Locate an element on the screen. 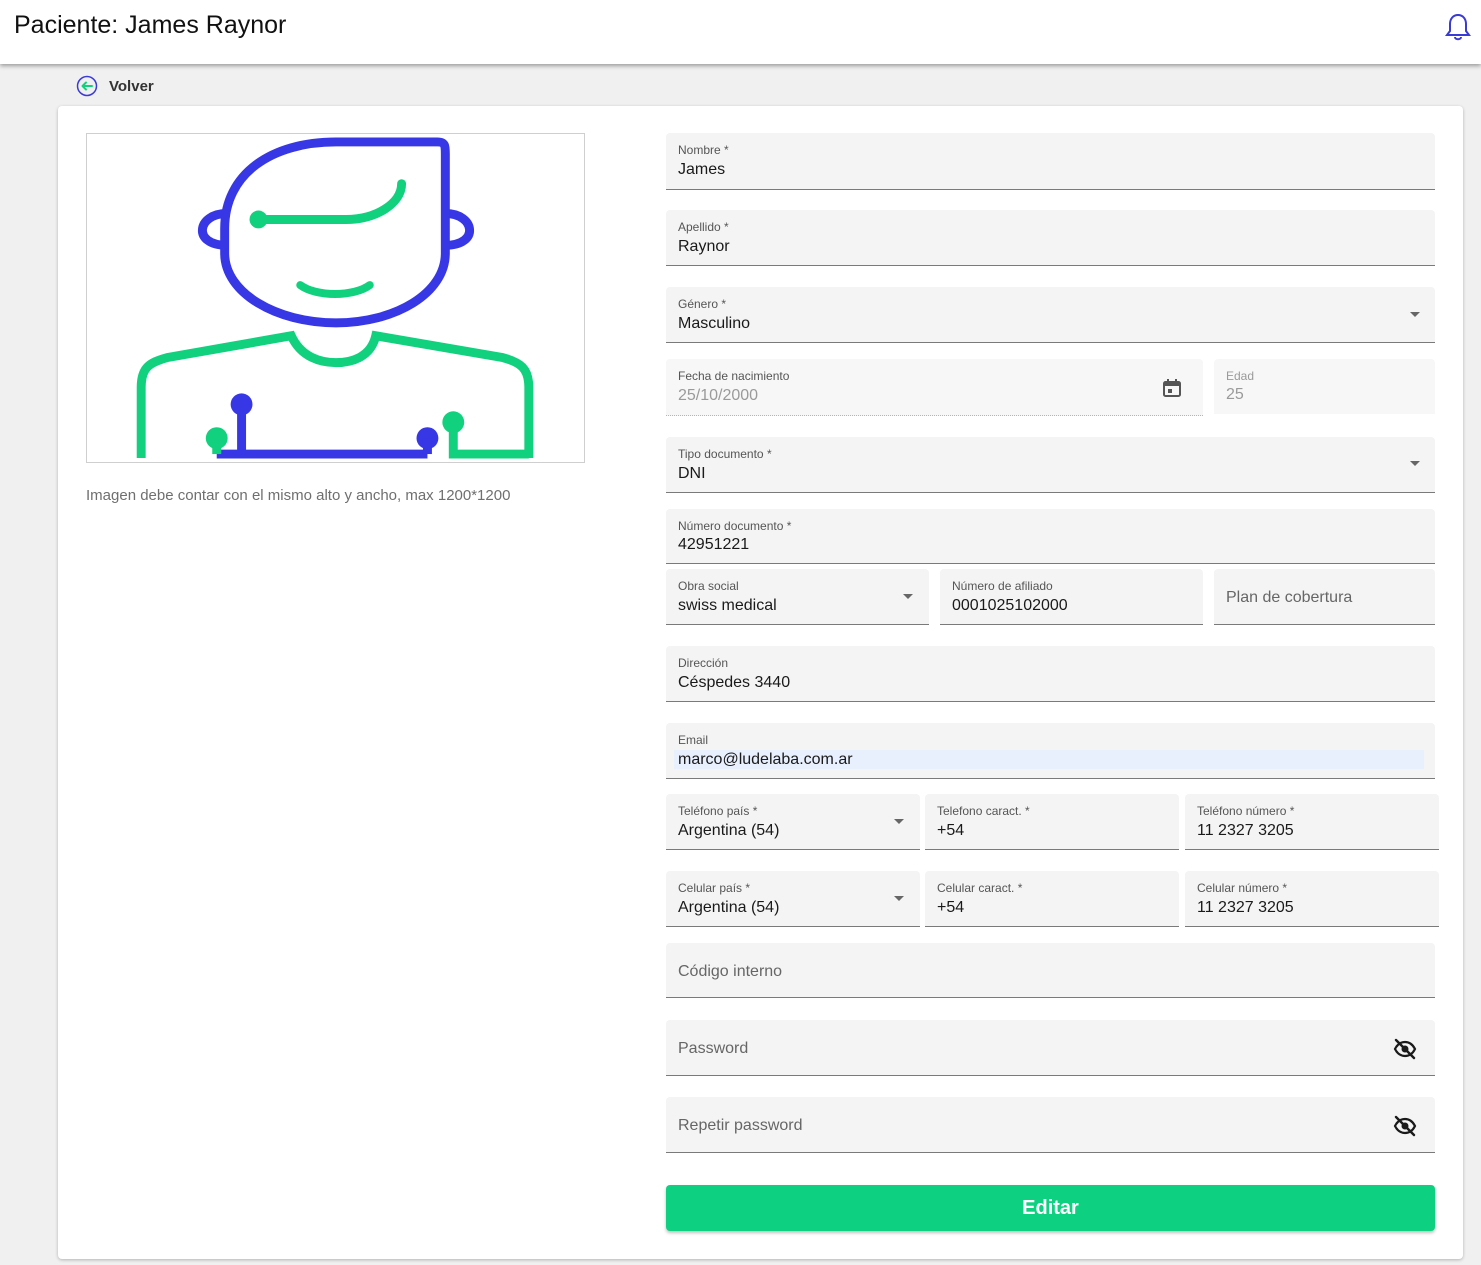  celular-pais-label: Celular país * is located at coordinates (714, 888).